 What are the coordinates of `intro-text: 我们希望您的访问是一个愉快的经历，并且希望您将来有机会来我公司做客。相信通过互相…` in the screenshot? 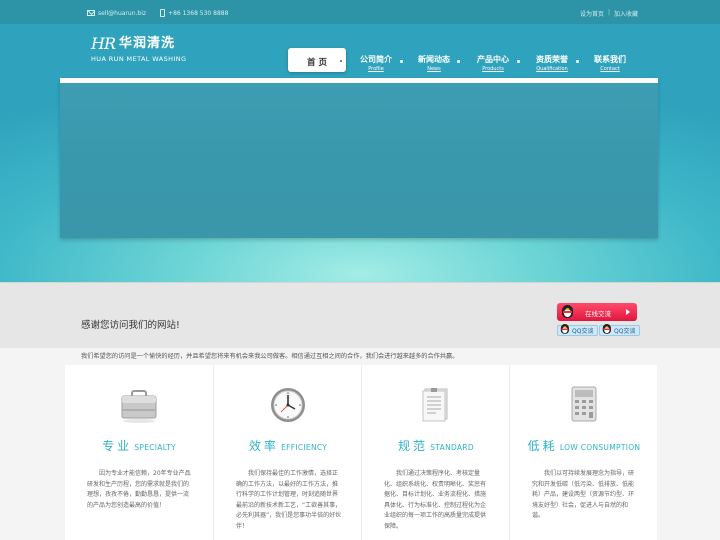 It's located at (270, 356).